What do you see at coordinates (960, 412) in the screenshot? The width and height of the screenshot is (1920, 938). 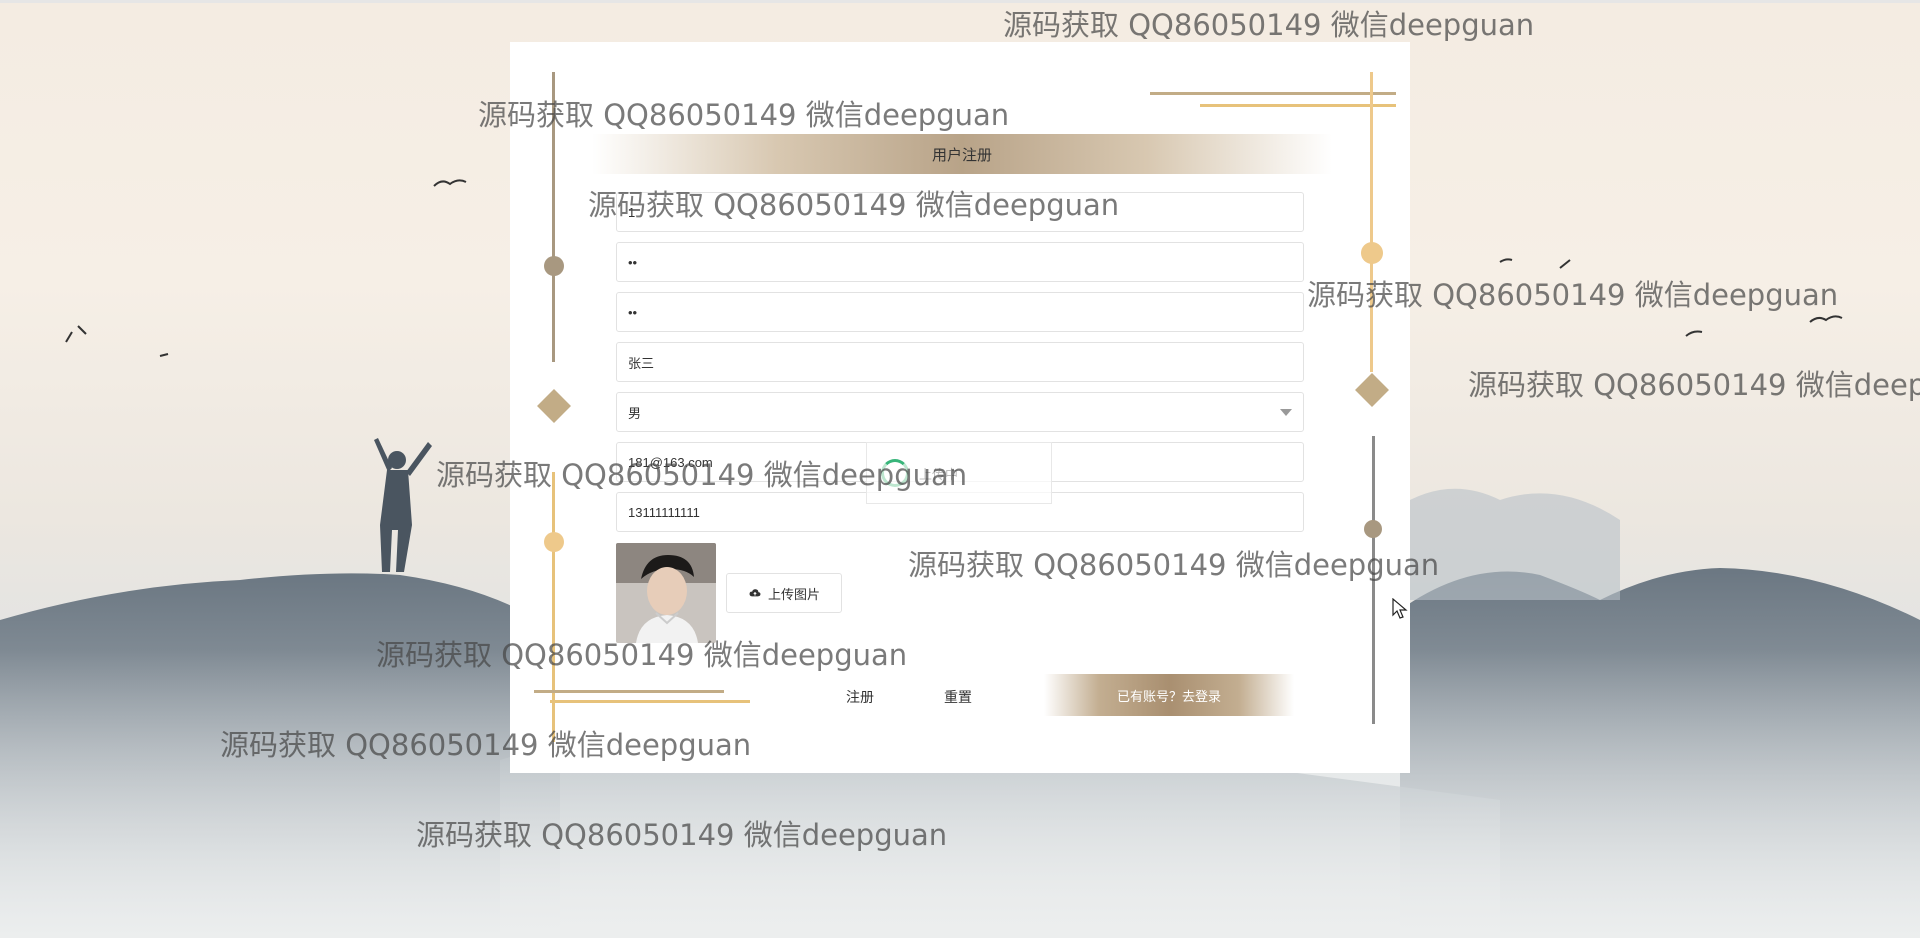 I see `gender-select: 男` at bounding box center [960, 412].